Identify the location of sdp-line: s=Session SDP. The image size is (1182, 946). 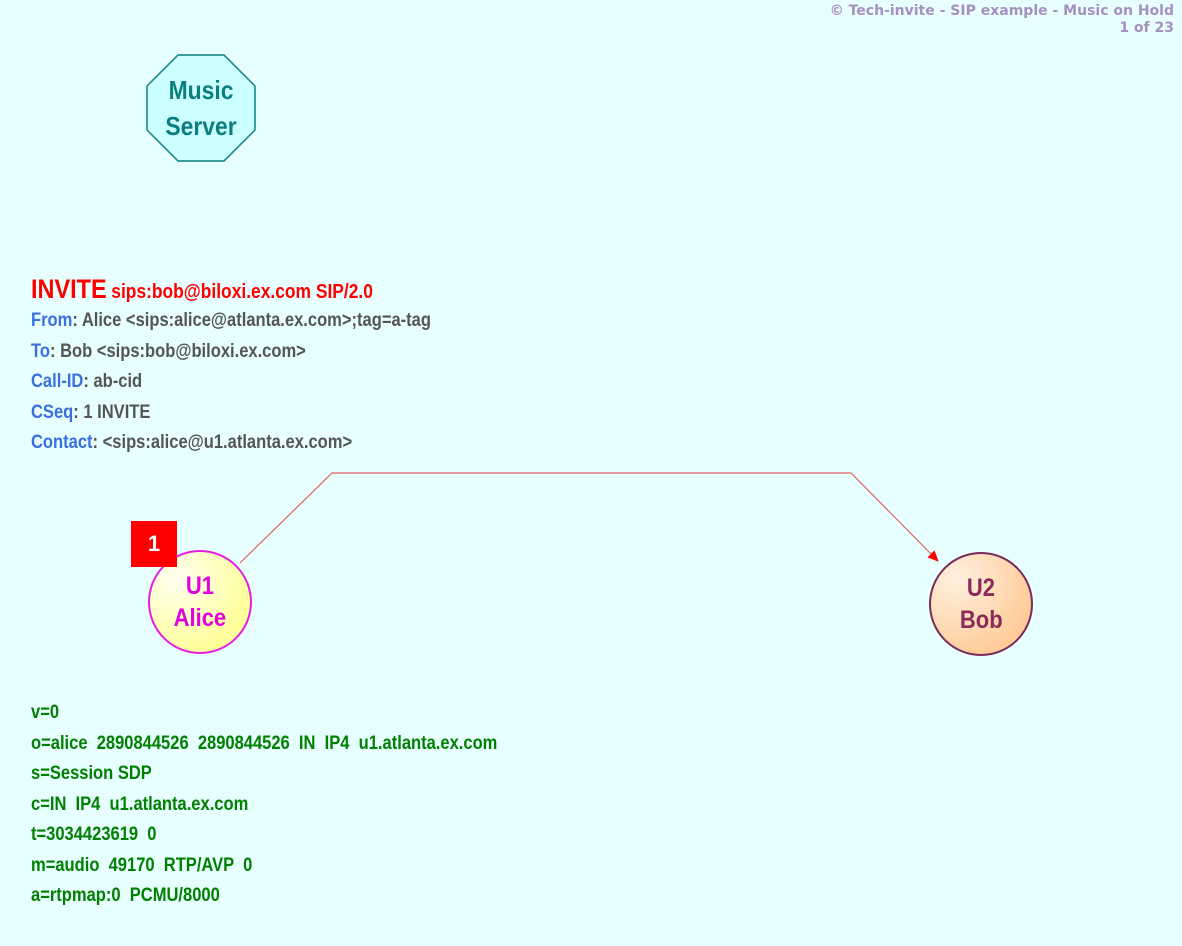
(91, 773).